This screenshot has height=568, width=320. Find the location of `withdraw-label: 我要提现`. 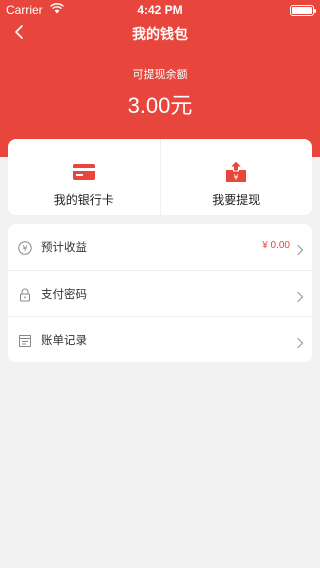

withdraw-label: 我要提现 is located at coordinates (236, 200).